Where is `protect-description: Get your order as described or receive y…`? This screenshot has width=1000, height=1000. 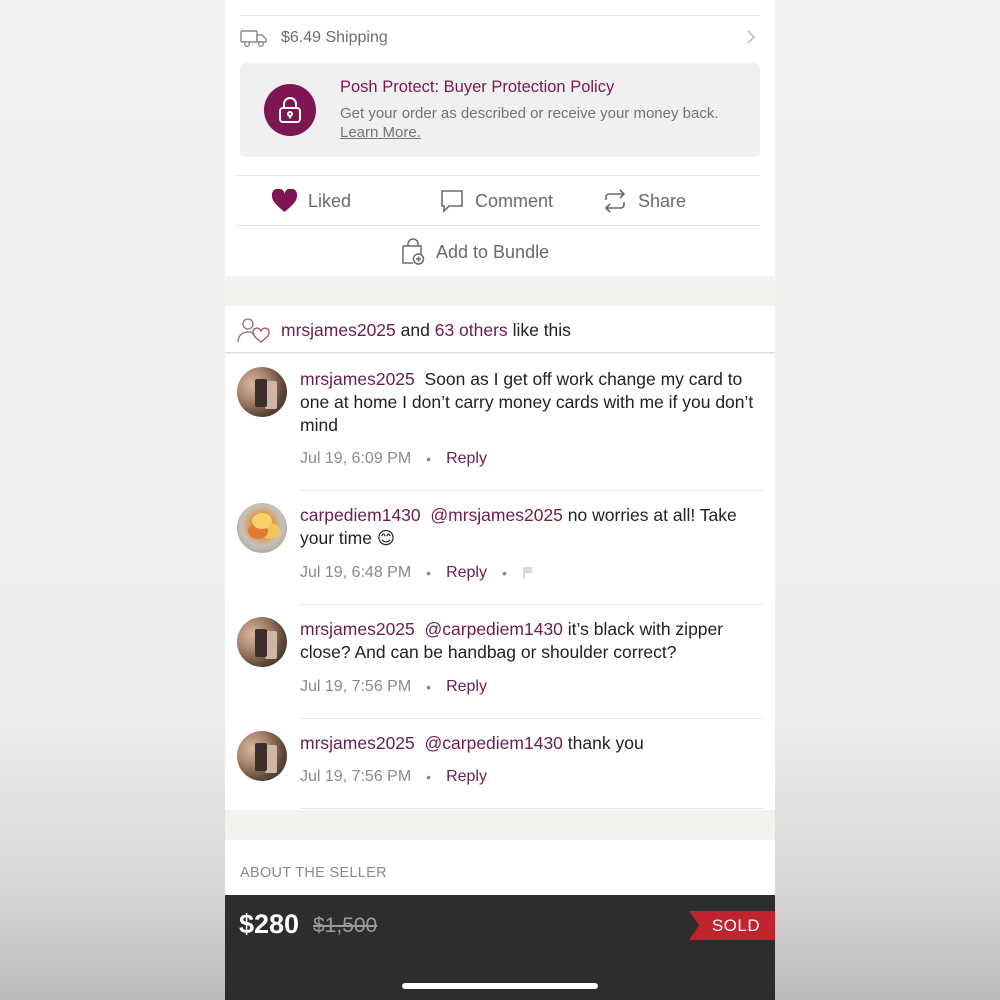
protect-description: Get your order as described or receive y… is located at coordinates (540, 123).